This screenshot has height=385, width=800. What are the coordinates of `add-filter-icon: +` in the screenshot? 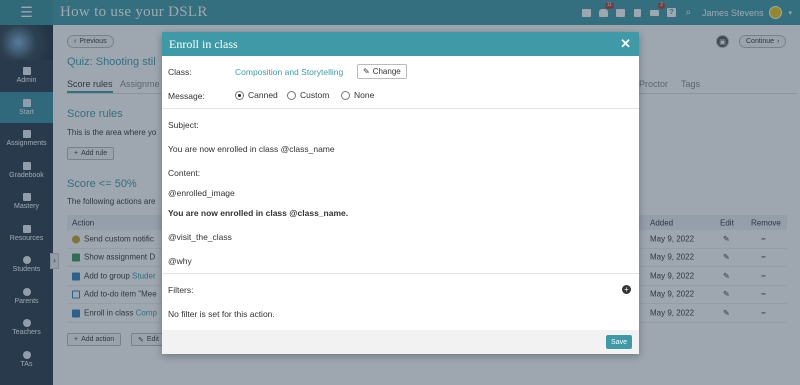 It's located at (626, 289).